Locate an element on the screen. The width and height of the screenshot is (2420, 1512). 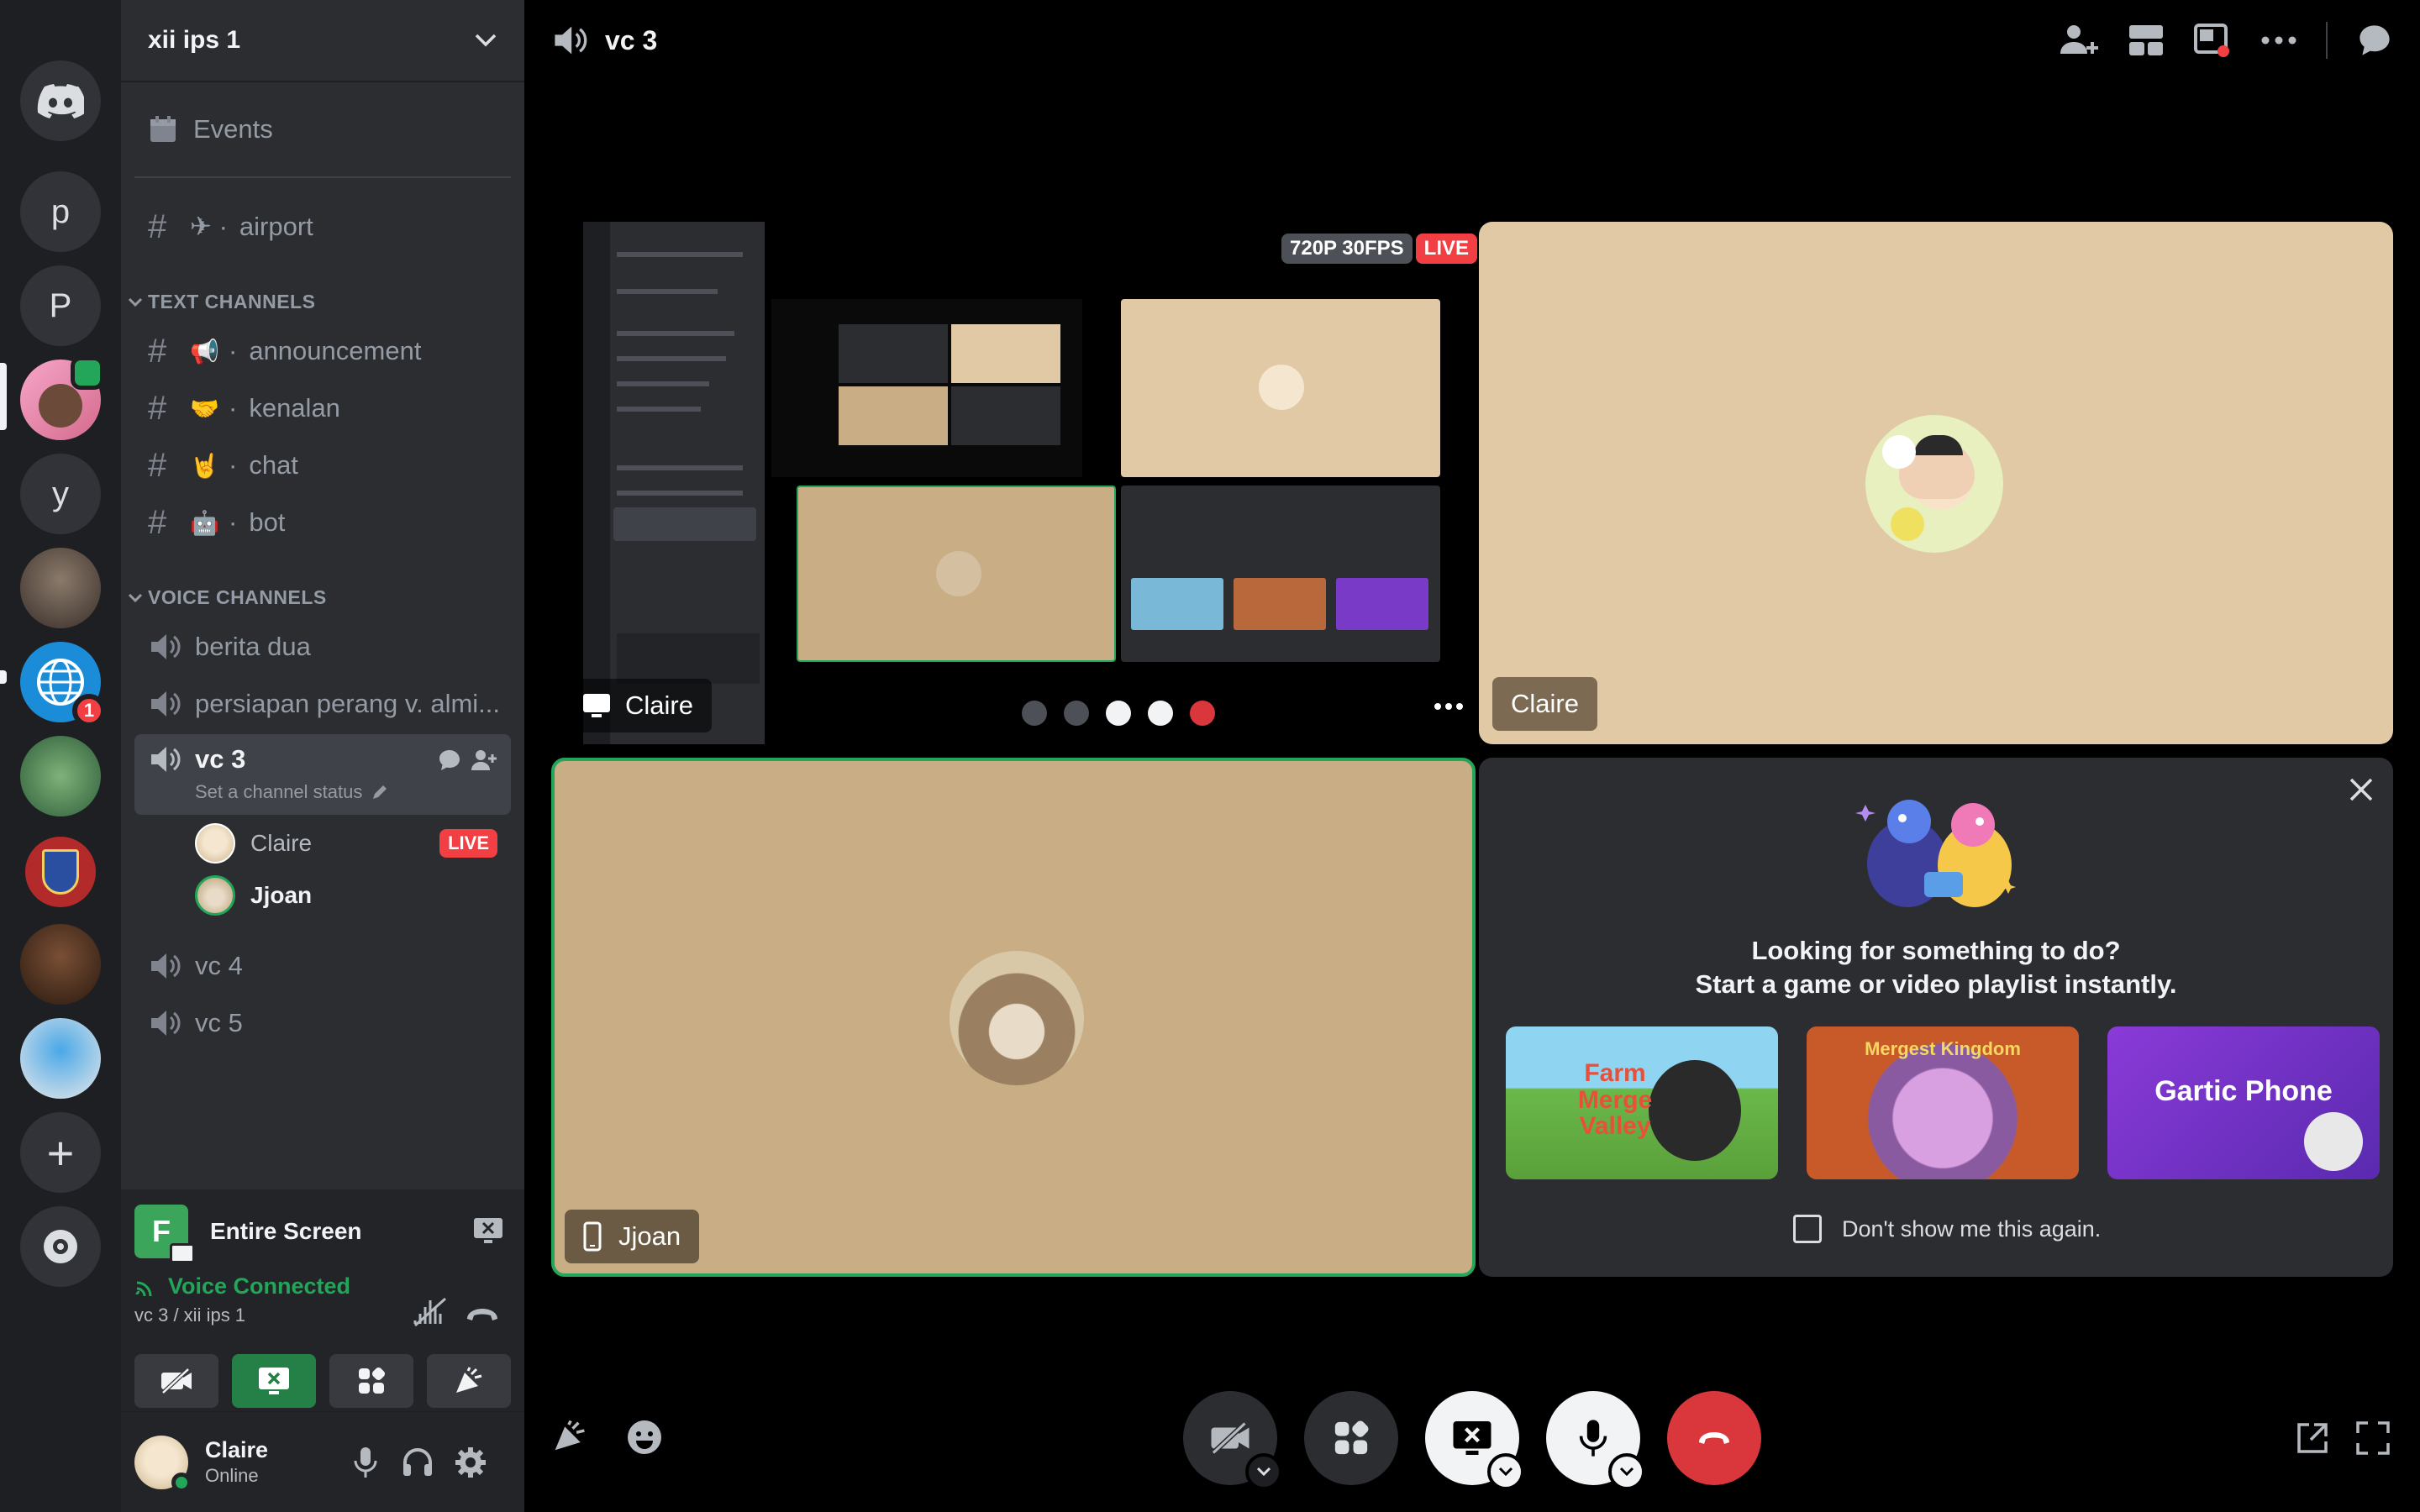
stop-stream-icon is located at coordinates (488, 1230).